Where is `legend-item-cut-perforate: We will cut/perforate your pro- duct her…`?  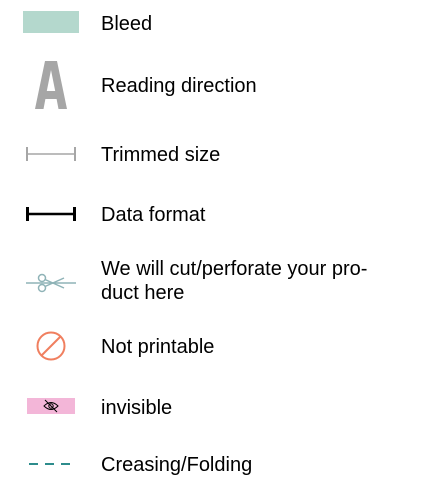 legend-item-cut-perforate: We will cut/perforate your pro- duct her… is located at coordinates (222, 283).